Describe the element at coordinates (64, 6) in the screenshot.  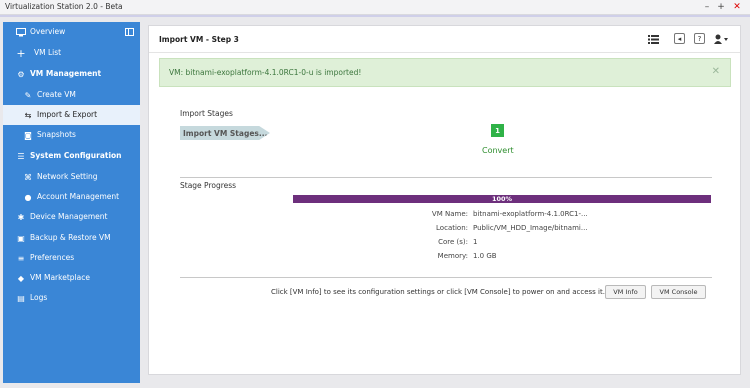
I see `window-title: Virtualization Station 2.0 - Beta` at that location.